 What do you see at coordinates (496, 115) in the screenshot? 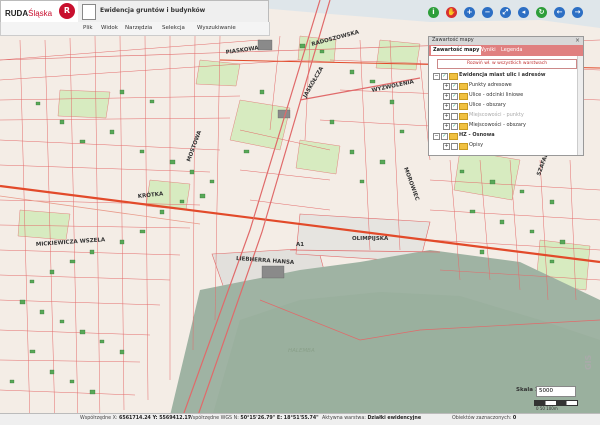
I see `layer-label: Miejscowości - punkty` at bounding box center [496, 115].